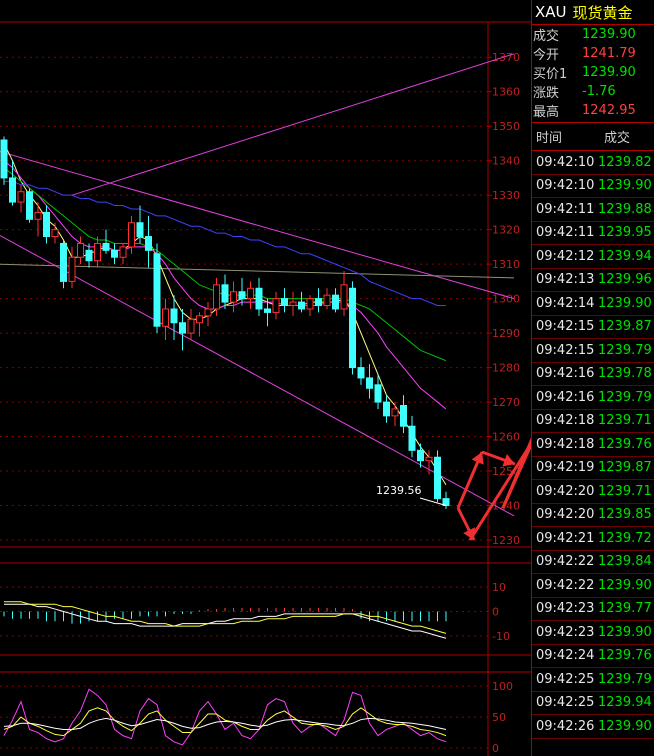  I want to click on tick-time: 09:42:19, so click(565, 468).